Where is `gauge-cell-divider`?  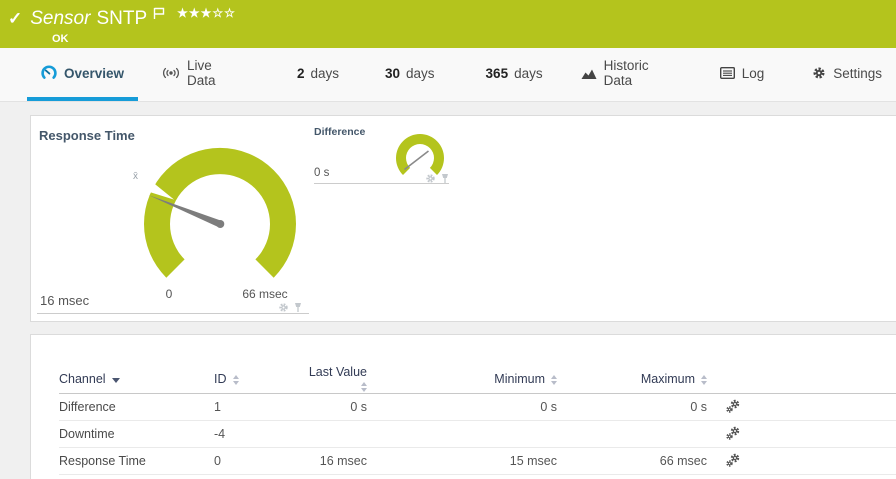
gauge-cell-divider is located at coordinates (173, 313).